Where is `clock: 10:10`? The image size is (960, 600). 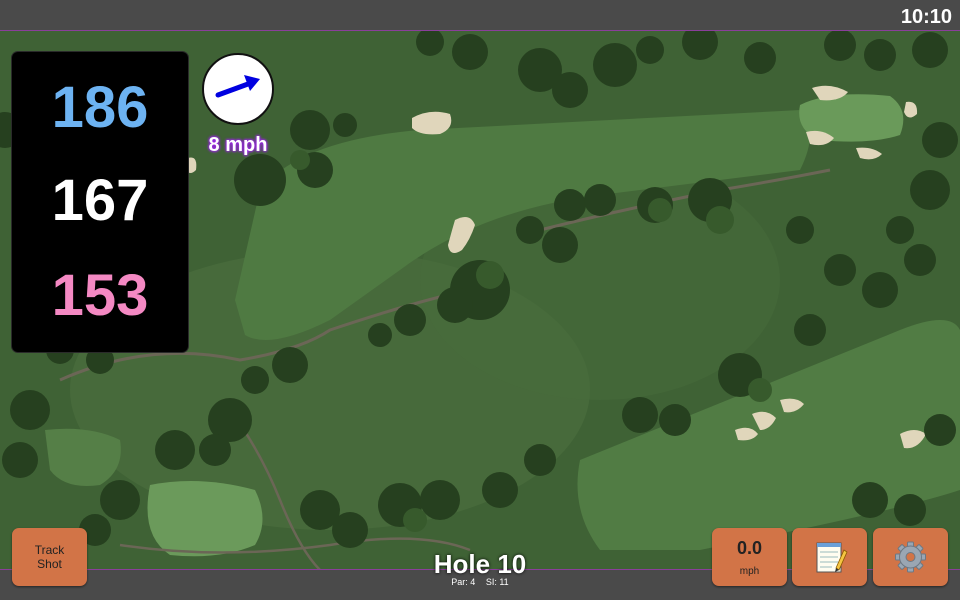
clock: 10:10 is located at coordinates (926, 17).